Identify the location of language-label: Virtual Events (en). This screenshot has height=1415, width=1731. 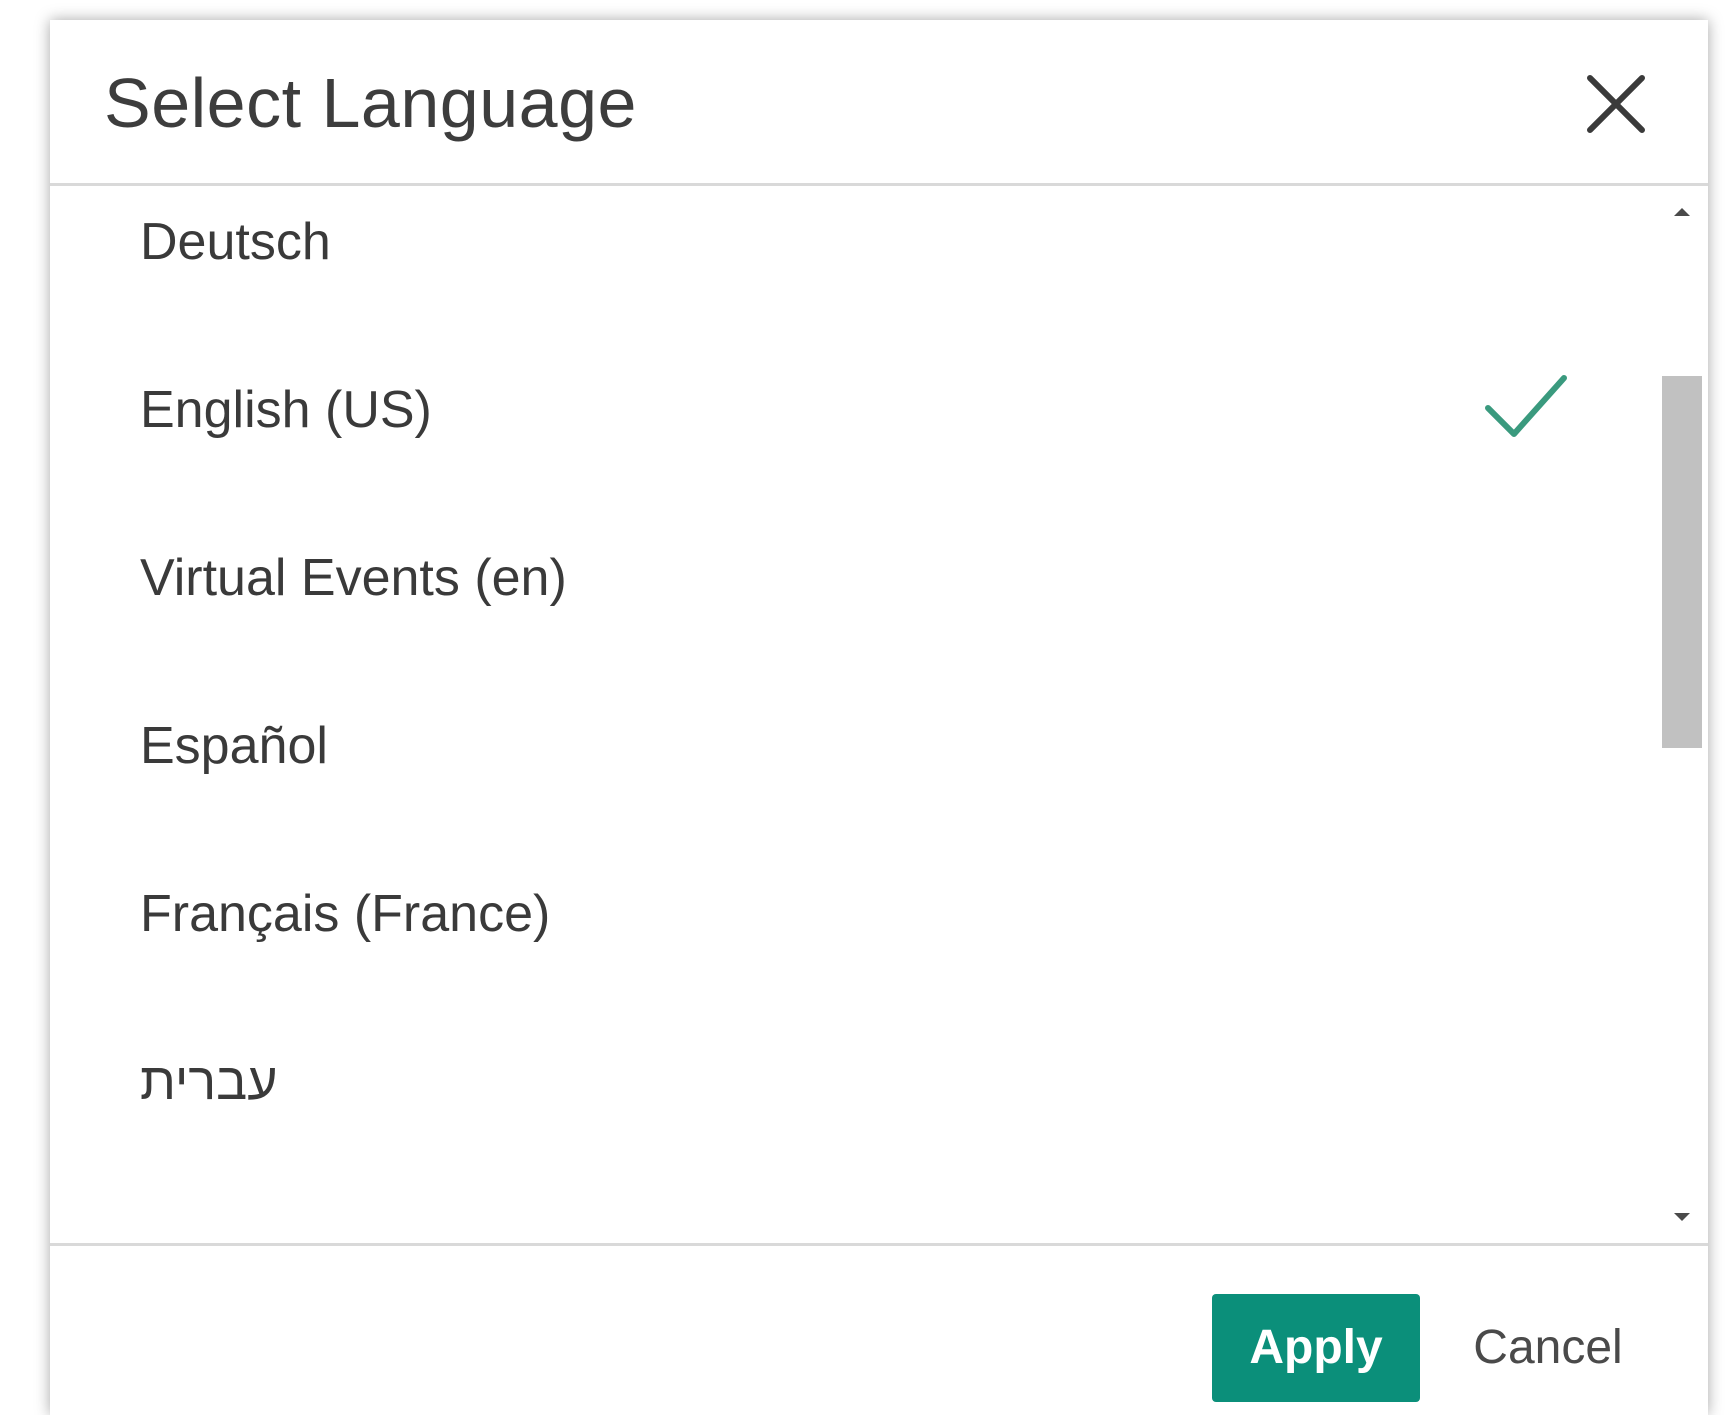
(353, 578).